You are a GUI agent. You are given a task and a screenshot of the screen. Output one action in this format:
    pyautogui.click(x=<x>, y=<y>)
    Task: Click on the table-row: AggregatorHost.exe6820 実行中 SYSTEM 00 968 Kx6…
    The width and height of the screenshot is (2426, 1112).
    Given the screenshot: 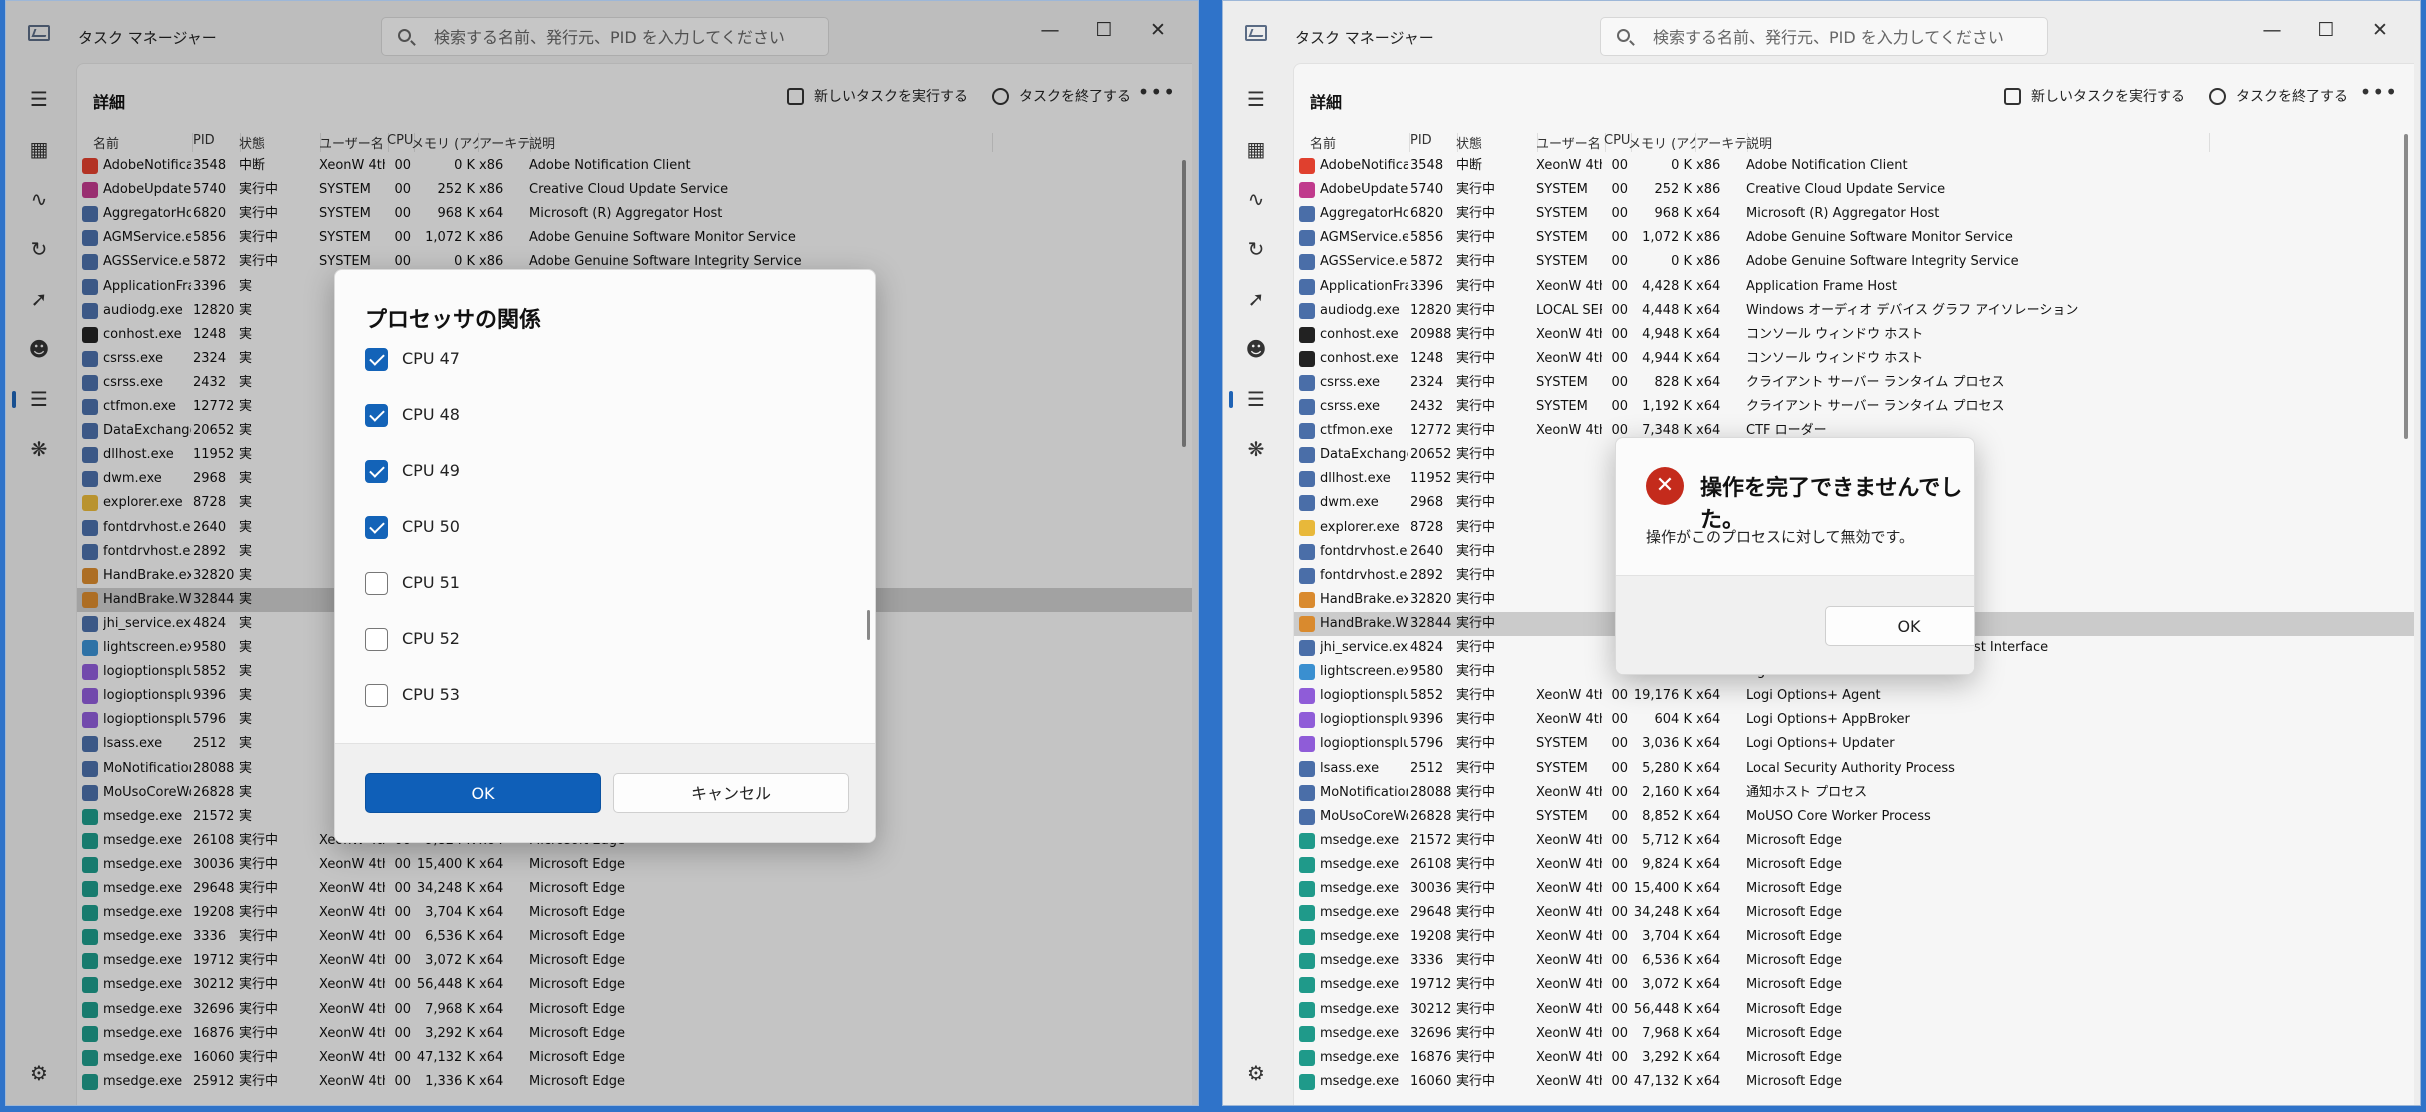 What is the action you would take?
    pyautogui.click(x=1854, y=214)
    